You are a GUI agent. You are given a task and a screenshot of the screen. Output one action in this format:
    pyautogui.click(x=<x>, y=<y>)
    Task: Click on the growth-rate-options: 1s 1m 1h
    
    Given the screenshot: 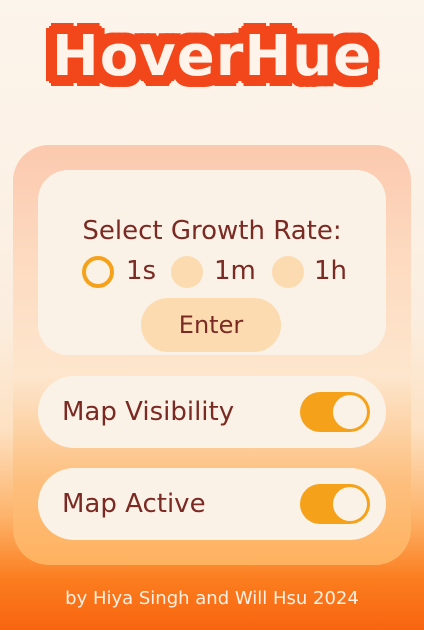 What is the action you would take?
    pyautogui.click(x=212, y=272)
    